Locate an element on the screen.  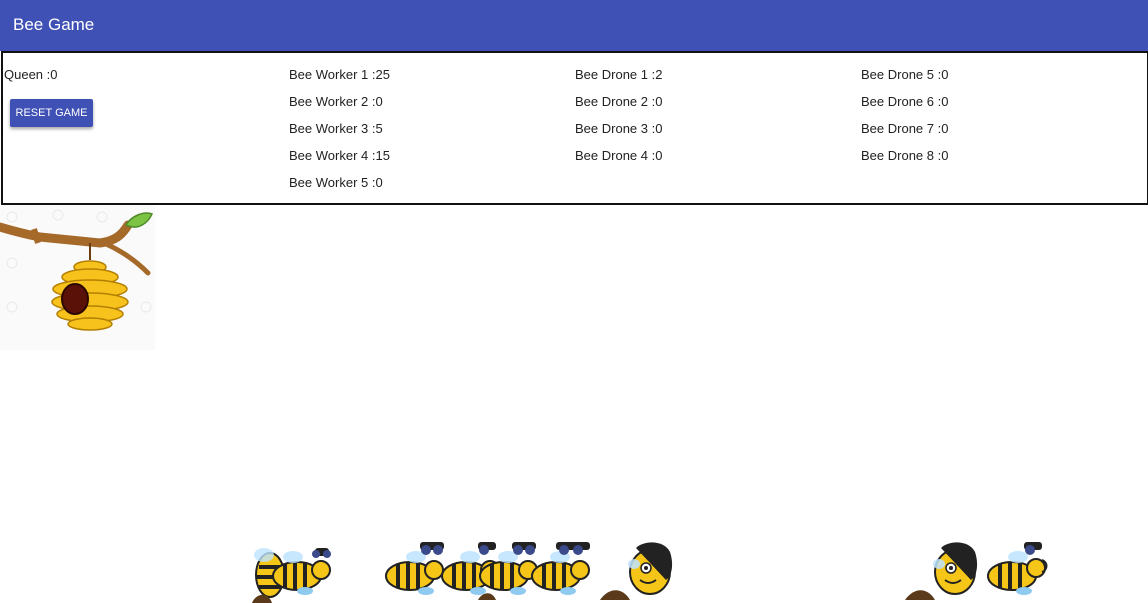
drone-score: Bee Drone 8 :0 is located at coordinates (905, 155).